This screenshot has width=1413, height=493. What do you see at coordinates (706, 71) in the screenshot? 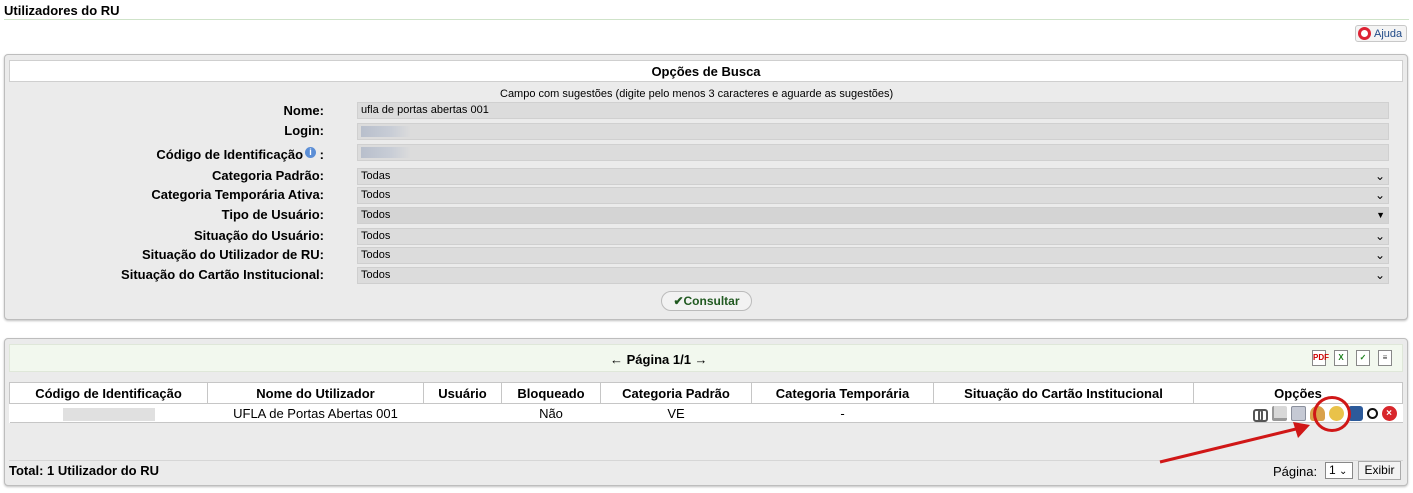
I see `search-caption: Opções de Busca` at bounding box center [706, 71].